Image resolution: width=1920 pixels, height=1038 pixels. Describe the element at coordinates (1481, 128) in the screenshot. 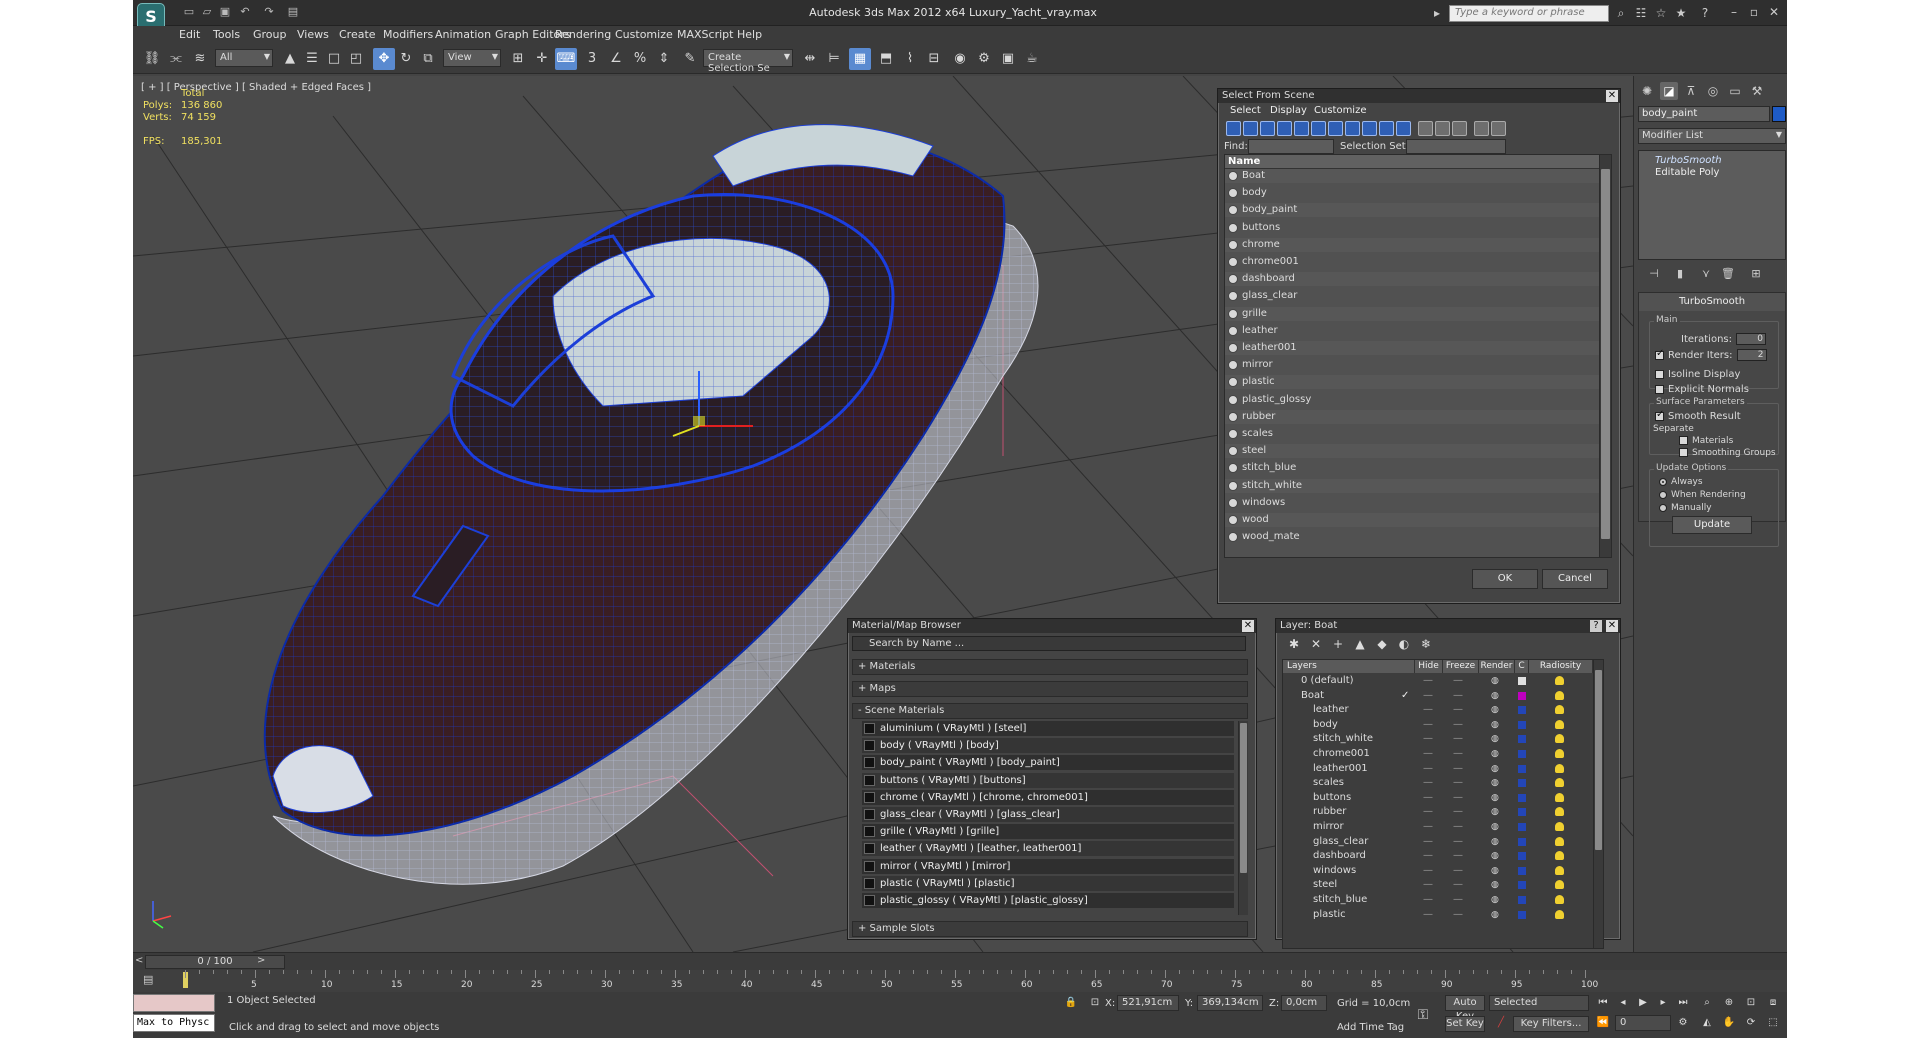

I see `filter-icon` at that location.